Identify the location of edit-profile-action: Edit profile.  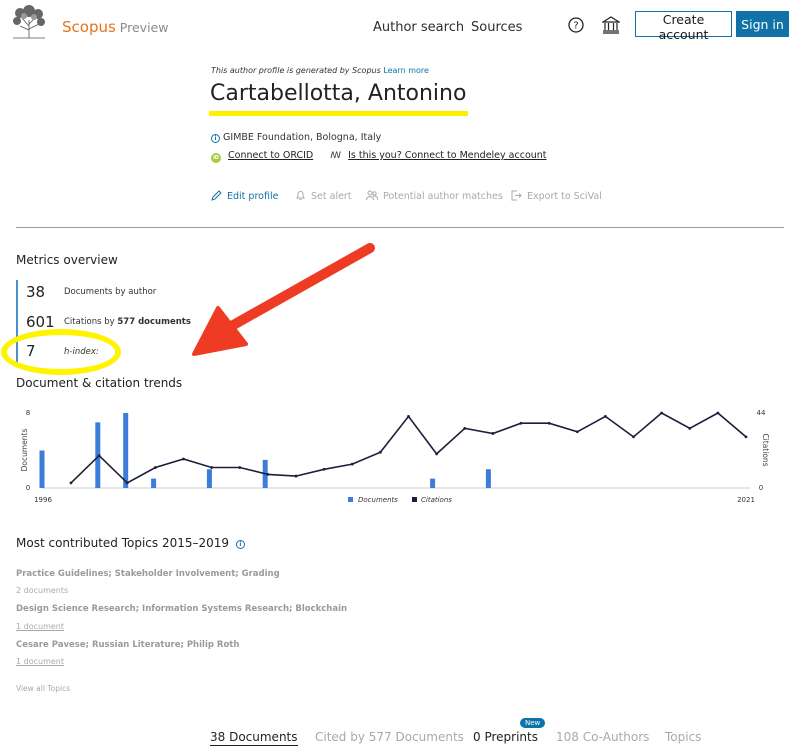
(244, 196).